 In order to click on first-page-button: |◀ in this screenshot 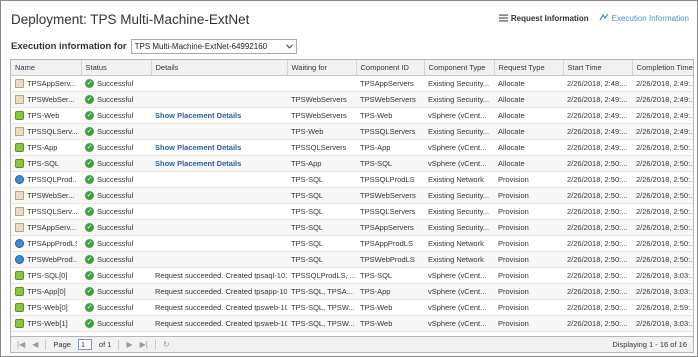, I will do `click(21, 344)`.